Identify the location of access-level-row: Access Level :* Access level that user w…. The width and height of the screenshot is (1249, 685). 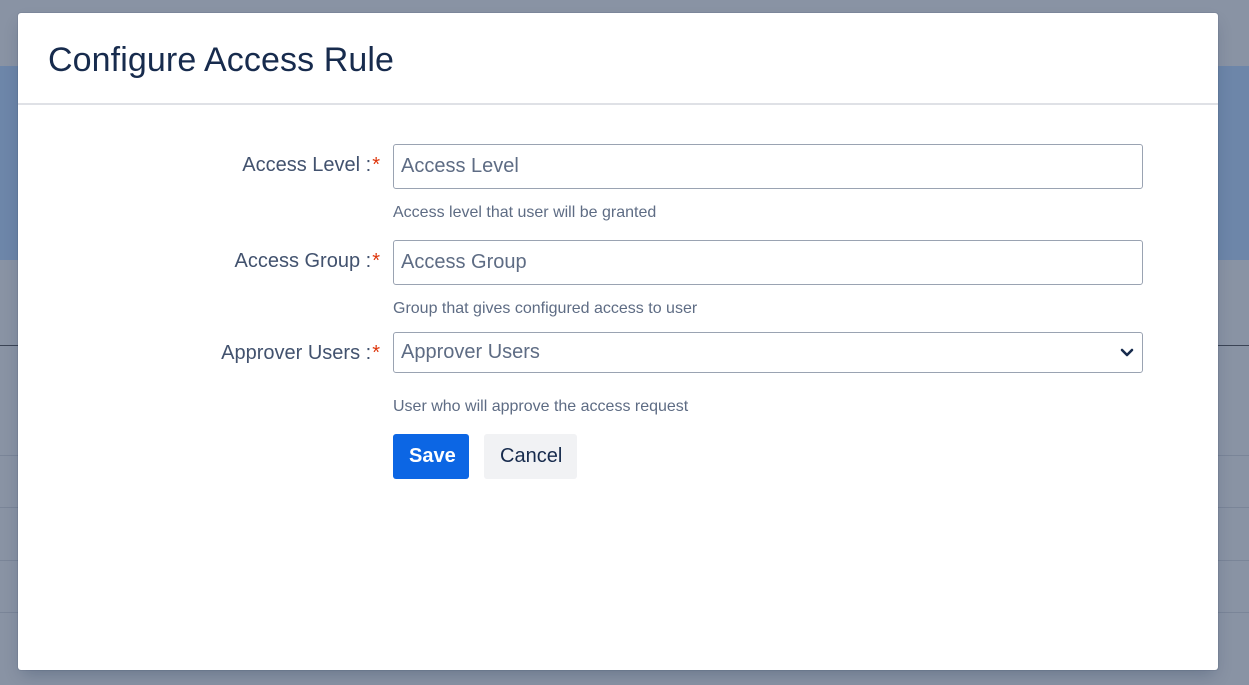
(618, 192).